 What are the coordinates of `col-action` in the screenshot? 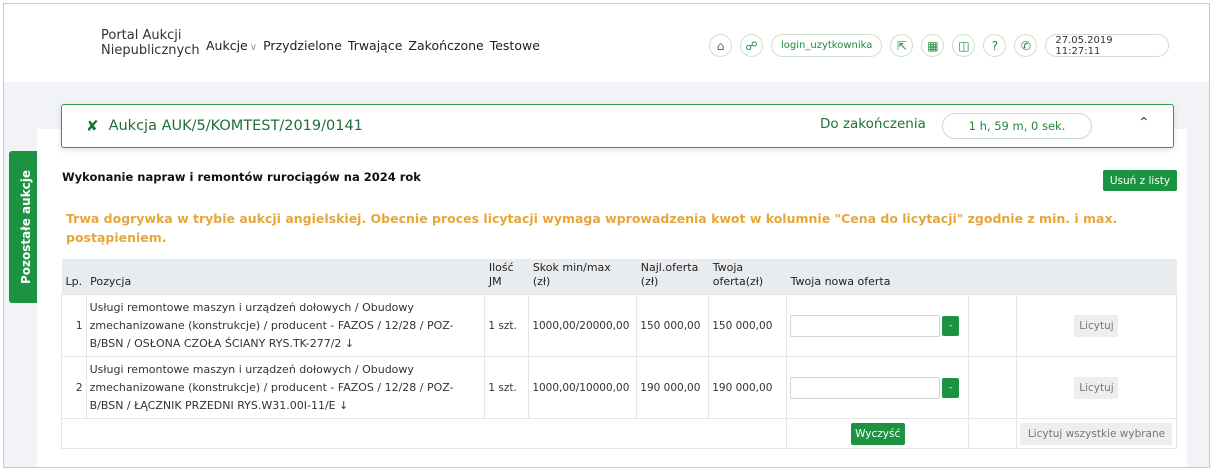 It's located at (1096, 277).